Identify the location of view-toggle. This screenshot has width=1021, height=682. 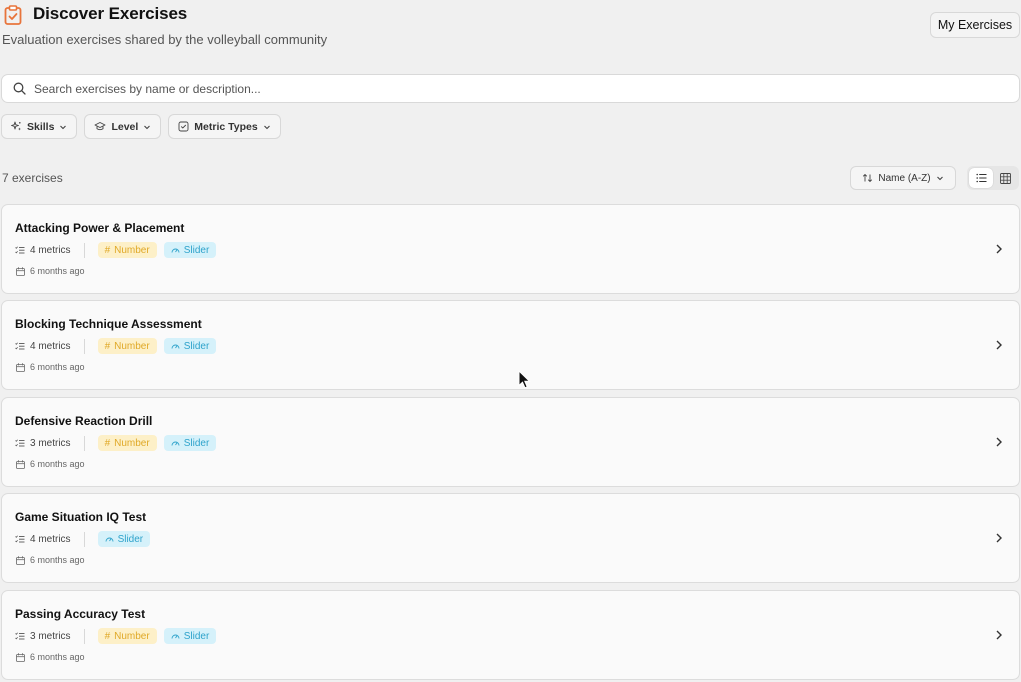
(993, 178).